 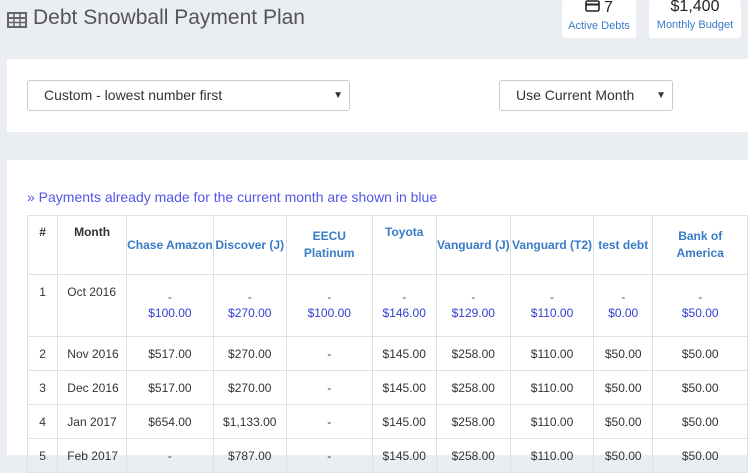 I want to click on paid-amount: $0.00, so click(x=623, y=312).